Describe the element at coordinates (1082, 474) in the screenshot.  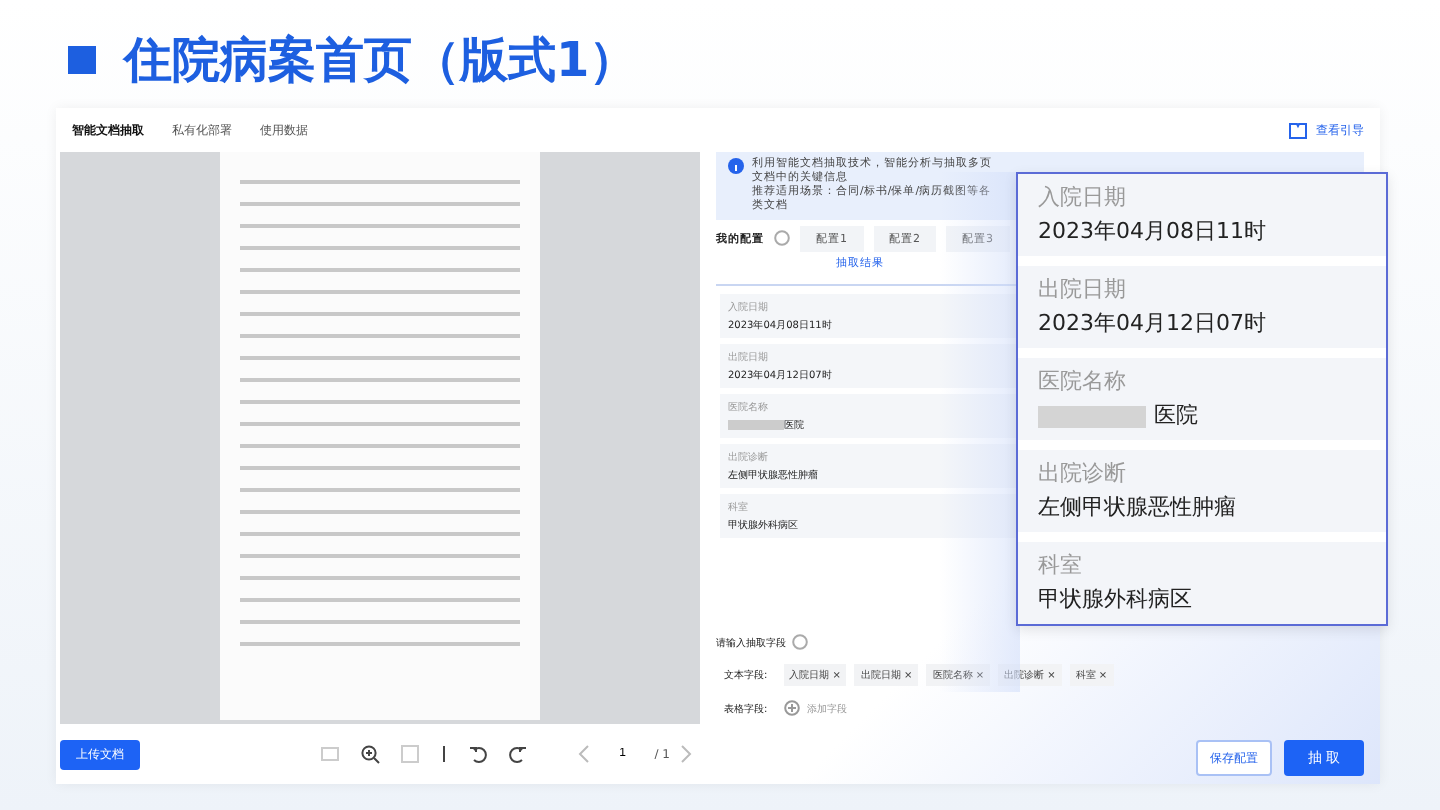
I see `field-label: 出院诊断` at that location.